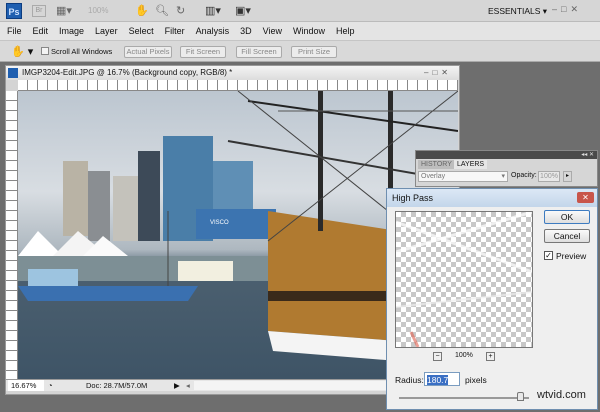 This screenshot has width=600, height=412. I want to click on menu-analysis: Analysis, so click(213, 31).